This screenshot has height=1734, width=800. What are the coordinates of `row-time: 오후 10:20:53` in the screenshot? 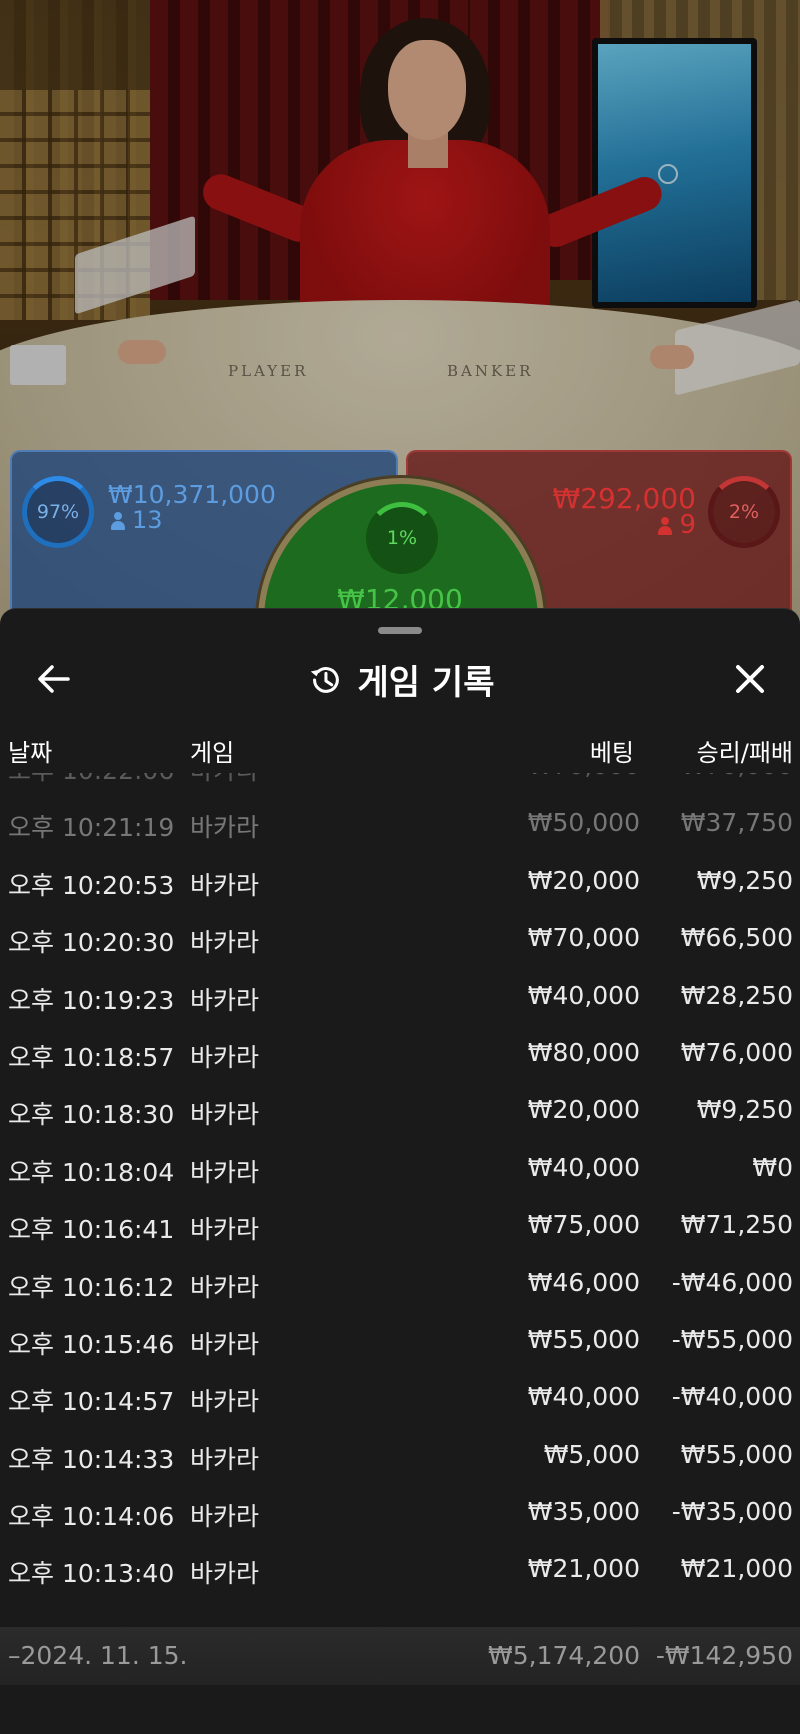 It's located at (91, 885).